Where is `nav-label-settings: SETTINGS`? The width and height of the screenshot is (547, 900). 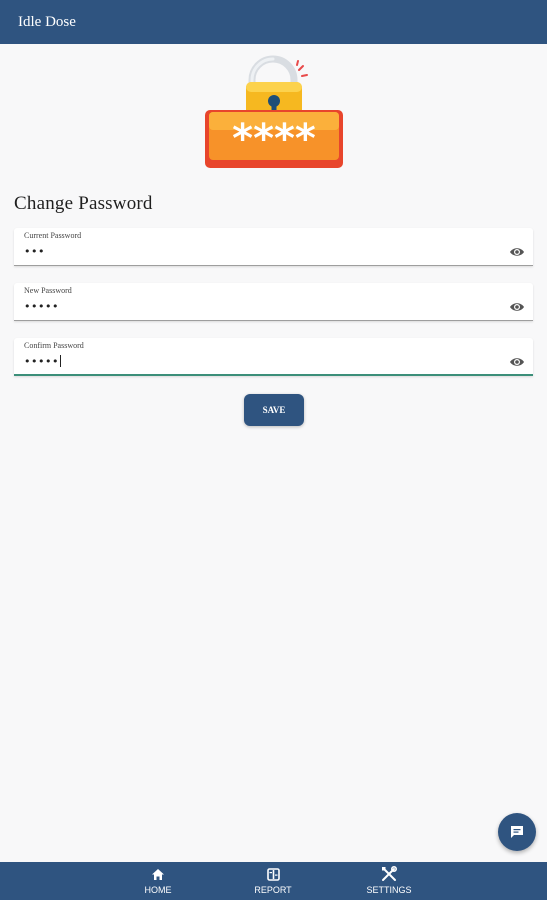 nav-label-settings: SETTINGS is located at coordinates (389, 890).